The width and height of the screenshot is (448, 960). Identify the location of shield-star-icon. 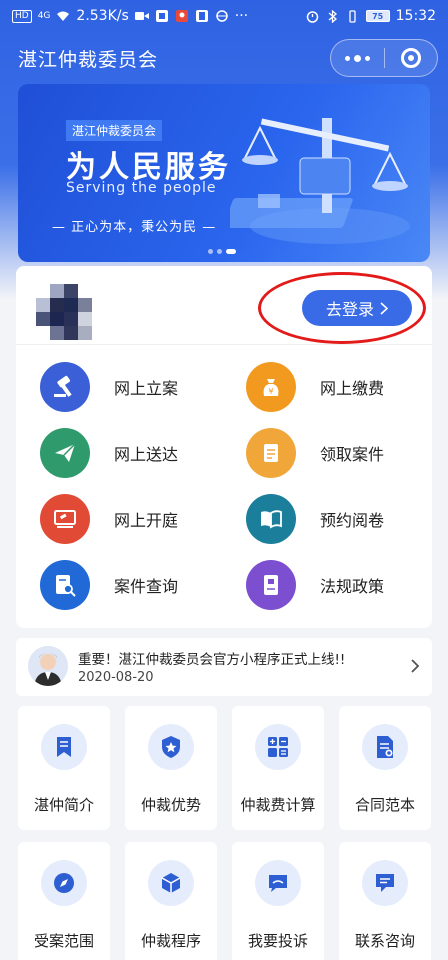
(171, 747).